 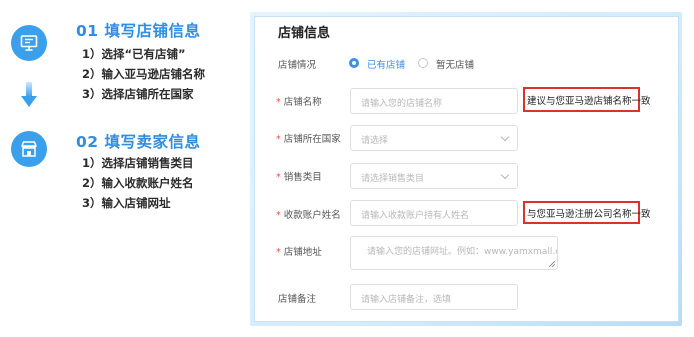 I want to click on radio-has-store, so click(x=354, y=63).